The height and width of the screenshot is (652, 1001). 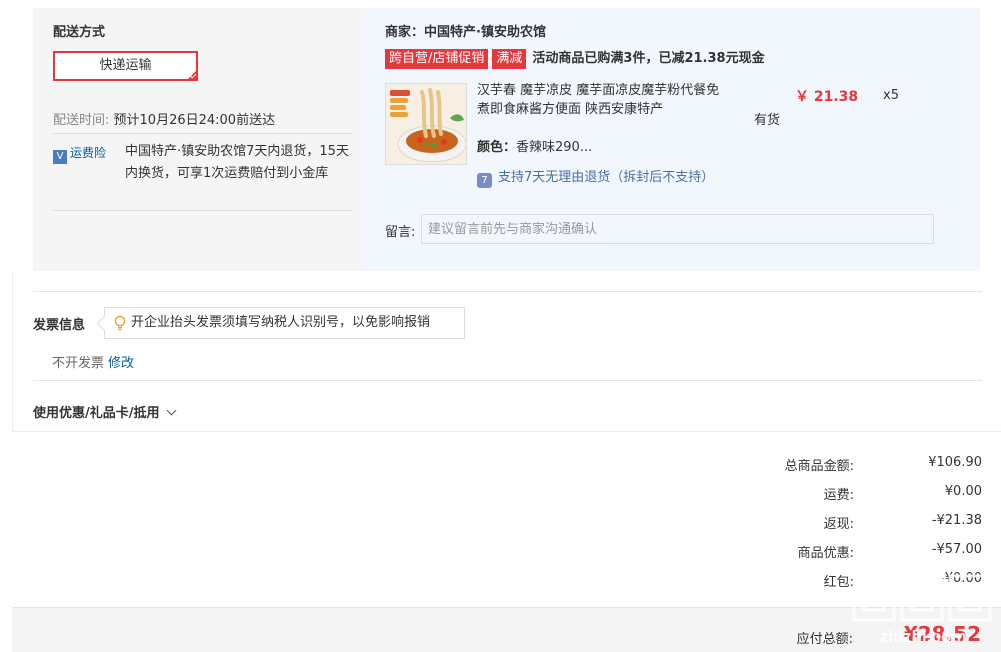 I want to click on merchant-name: 商家：中国特产·镇安助农馆, so click(x=465, y=32).